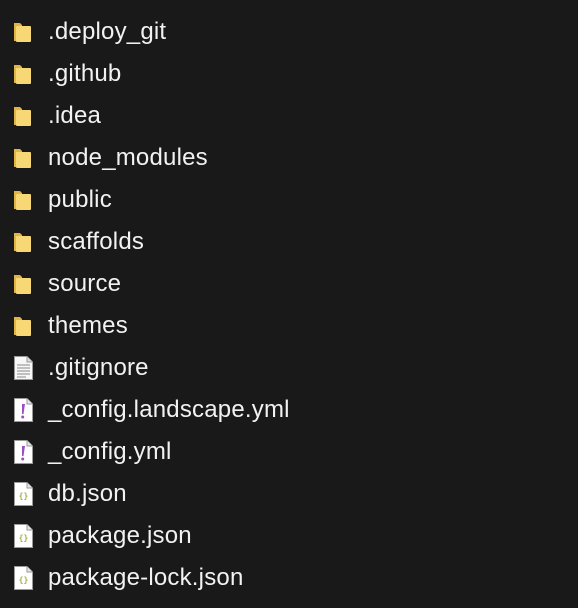 The image size is (578, 608). Describe the element at coordinates (289, 200) in the screenshot. I see `file-row-public: public` at that location.